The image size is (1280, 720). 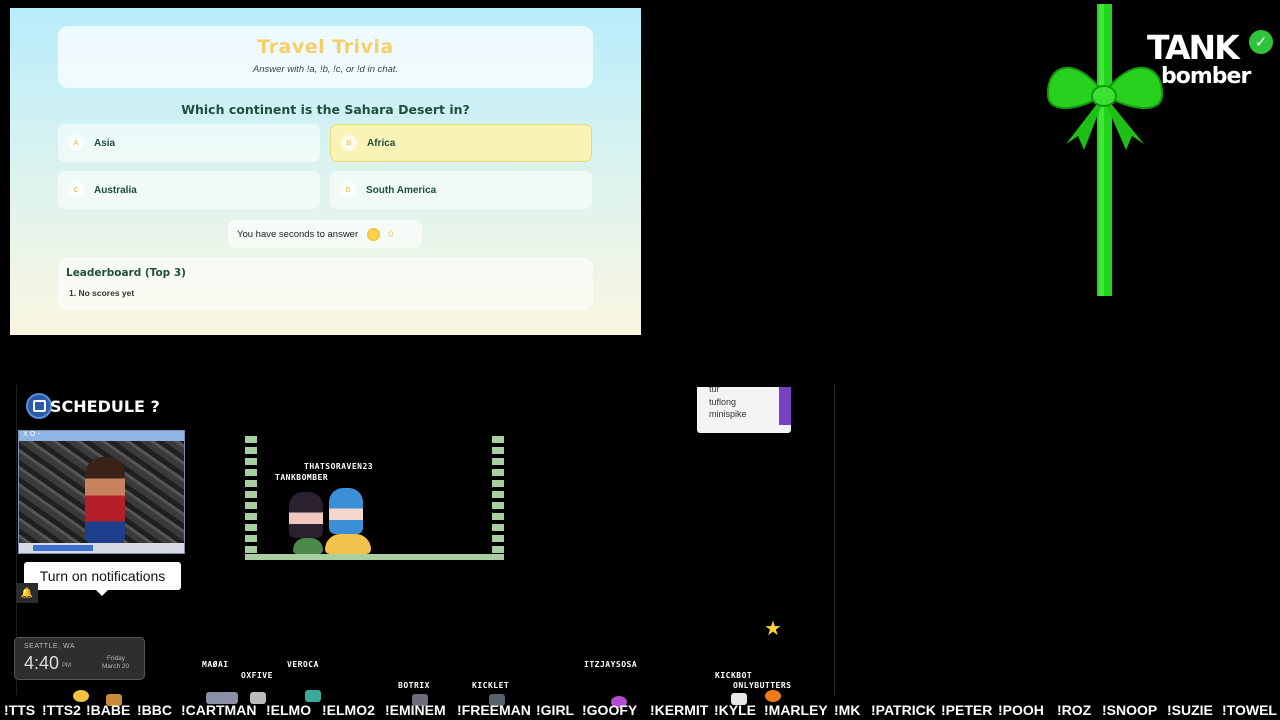 I want to click on video-frame, so click(x=101, y=493).